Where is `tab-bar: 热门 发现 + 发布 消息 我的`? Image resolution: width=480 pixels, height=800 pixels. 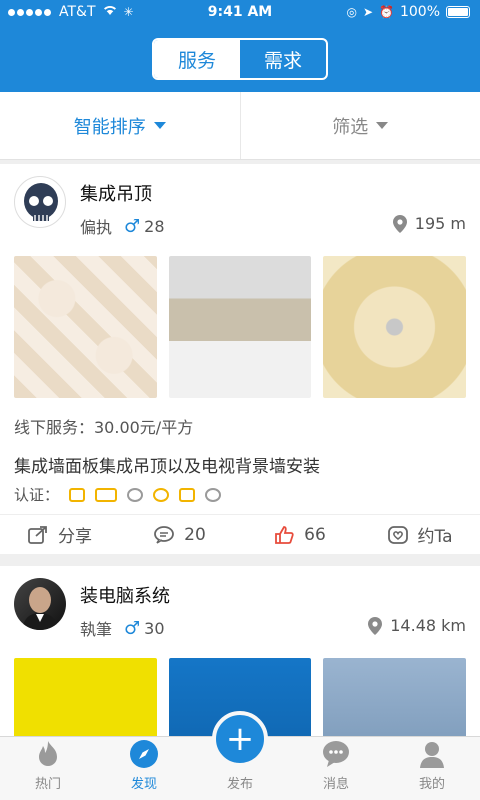
tab-bar: 热门 发现 + 发布 消息 我的 is located at coordinates (240, 755).